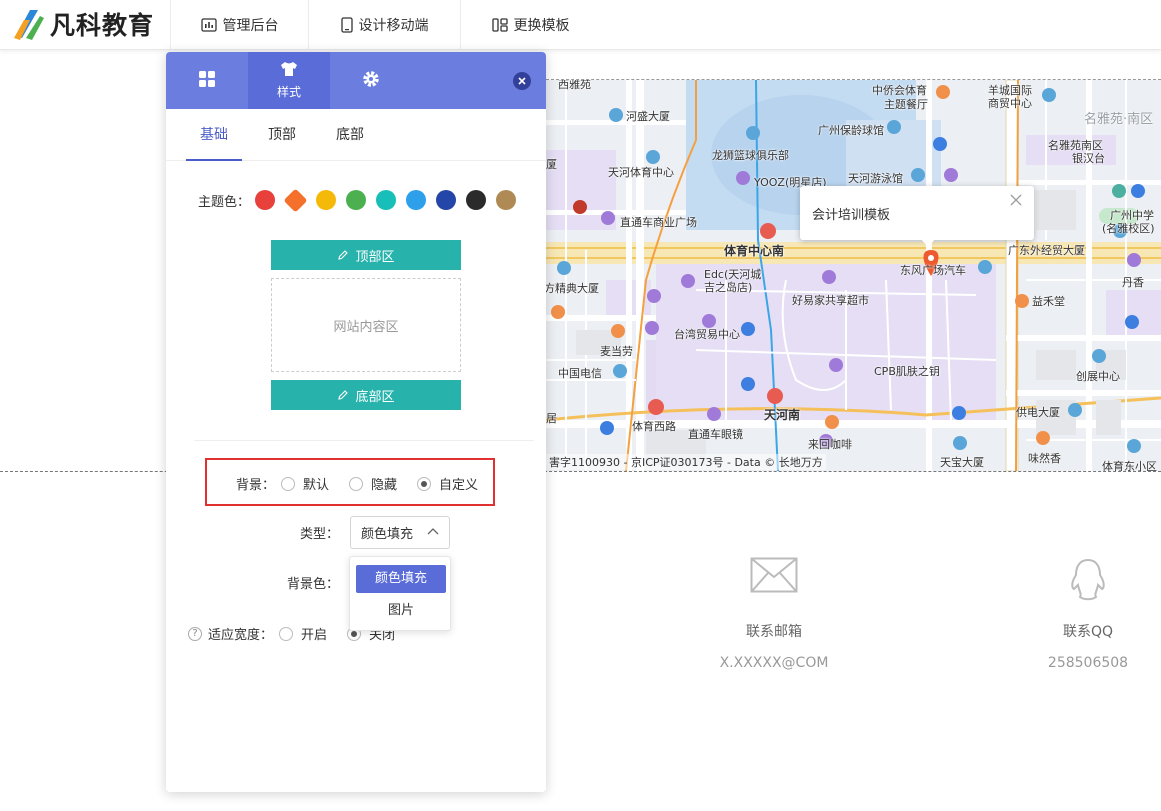 The width and height of the screenshot is (1161, 811). Describe the element at coordinates (551, 418) in the screenshot. I see `map-label: 居` at that location.